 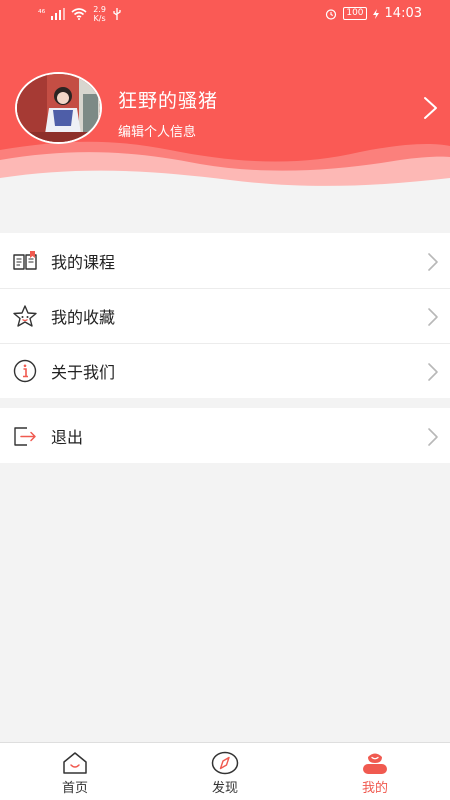 I want to click on clock: 14:03, so click(x=403, y=13).